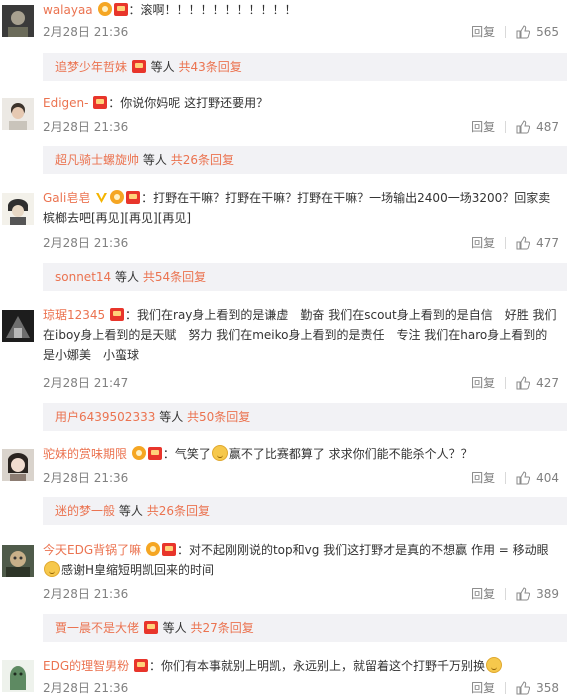  I want to click on like-count: 487, so click(547, 127).